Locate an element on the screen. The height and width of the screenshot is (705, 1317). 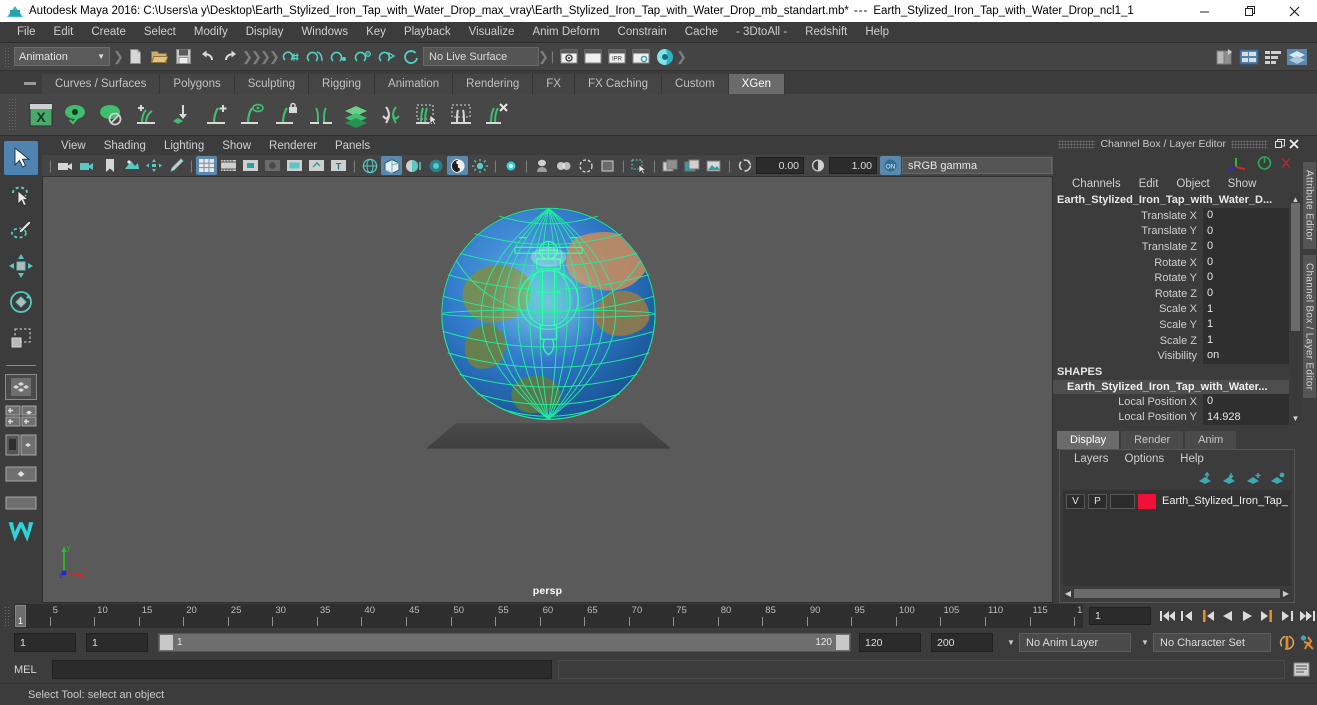
disable-preview-icon is located at coordinates (110, 114).